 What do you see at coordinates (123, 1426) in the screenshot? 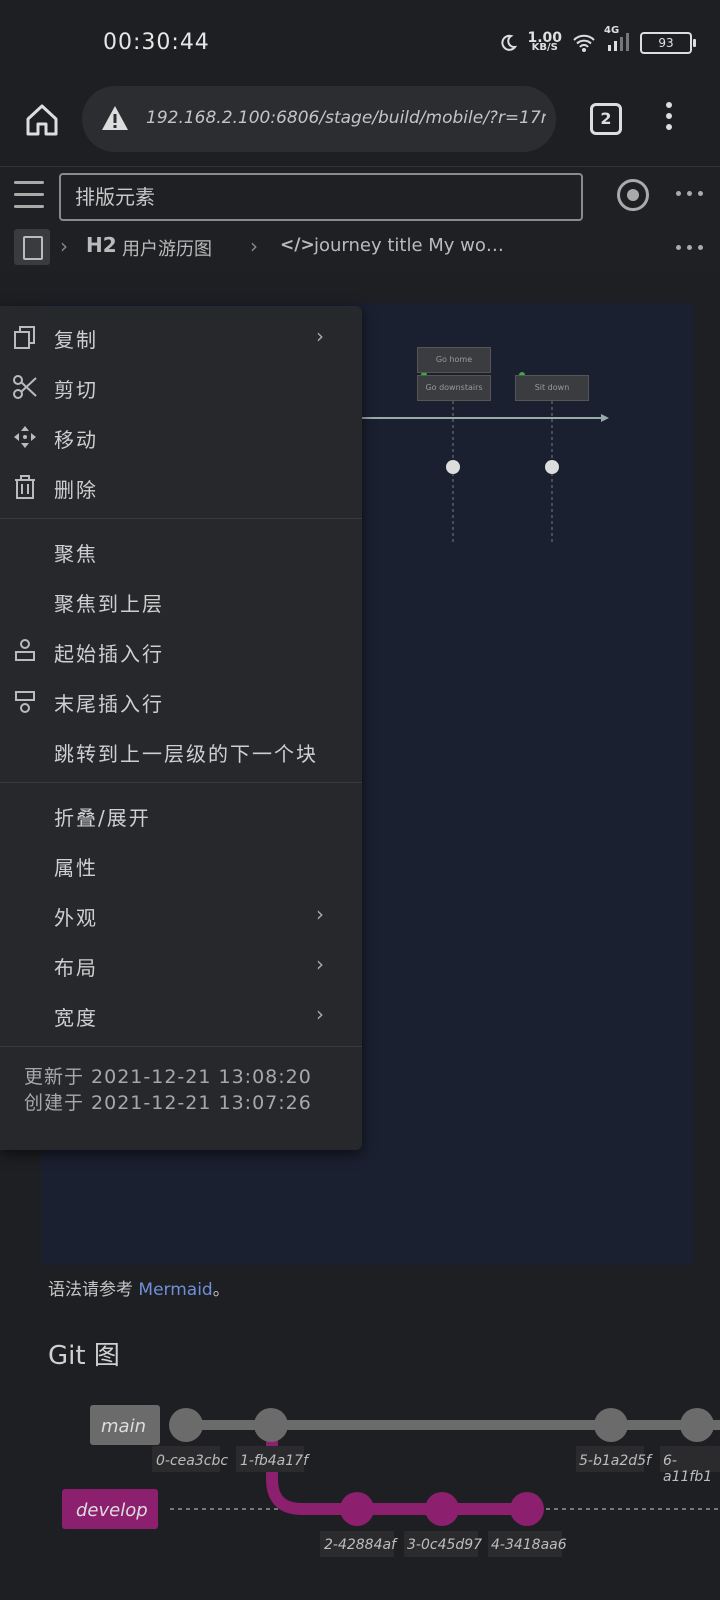
I see `branch-label-main: main` at bounding box center [123, 1426].